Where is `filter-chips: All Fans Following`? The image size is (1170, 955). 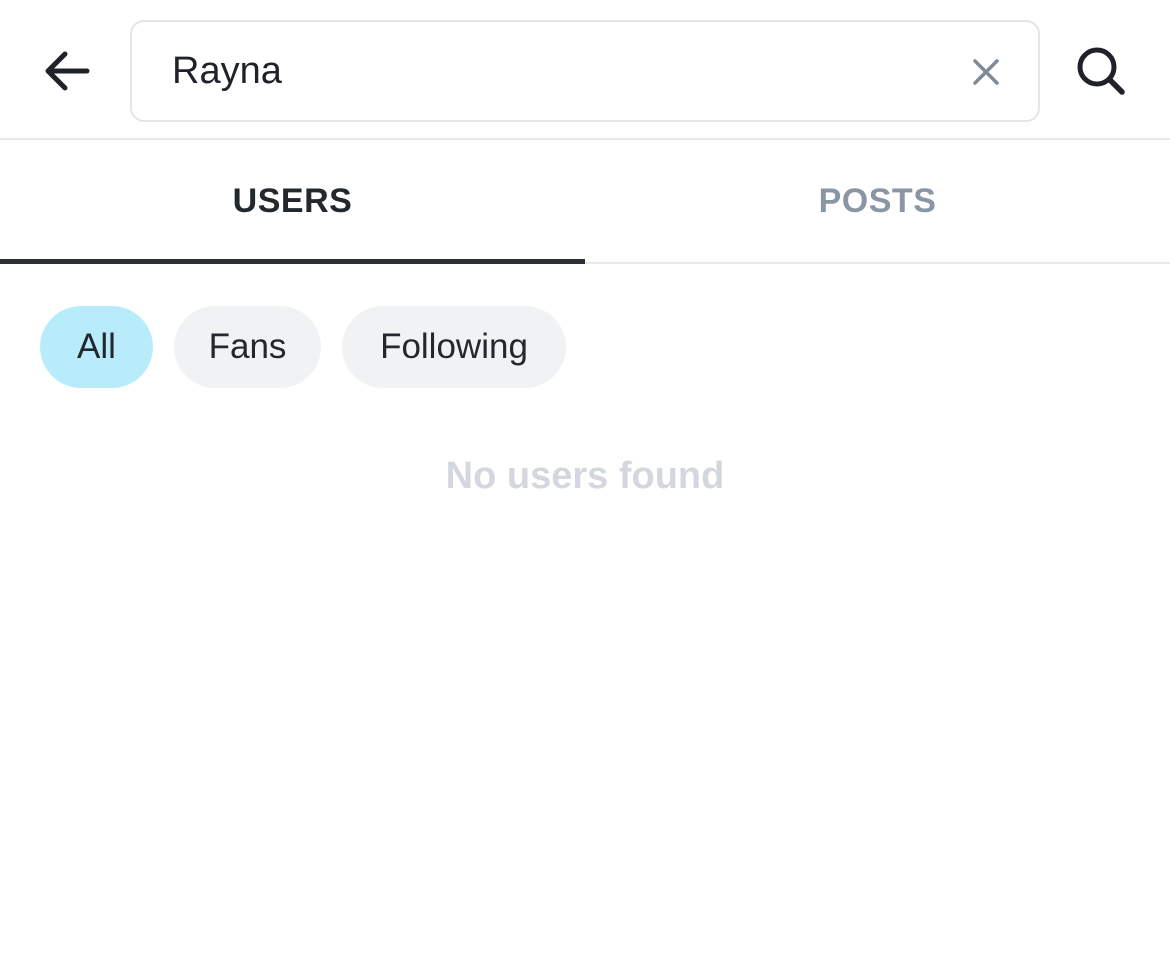 filter-chips: All Fans Following is located at coordinates (303, 347).